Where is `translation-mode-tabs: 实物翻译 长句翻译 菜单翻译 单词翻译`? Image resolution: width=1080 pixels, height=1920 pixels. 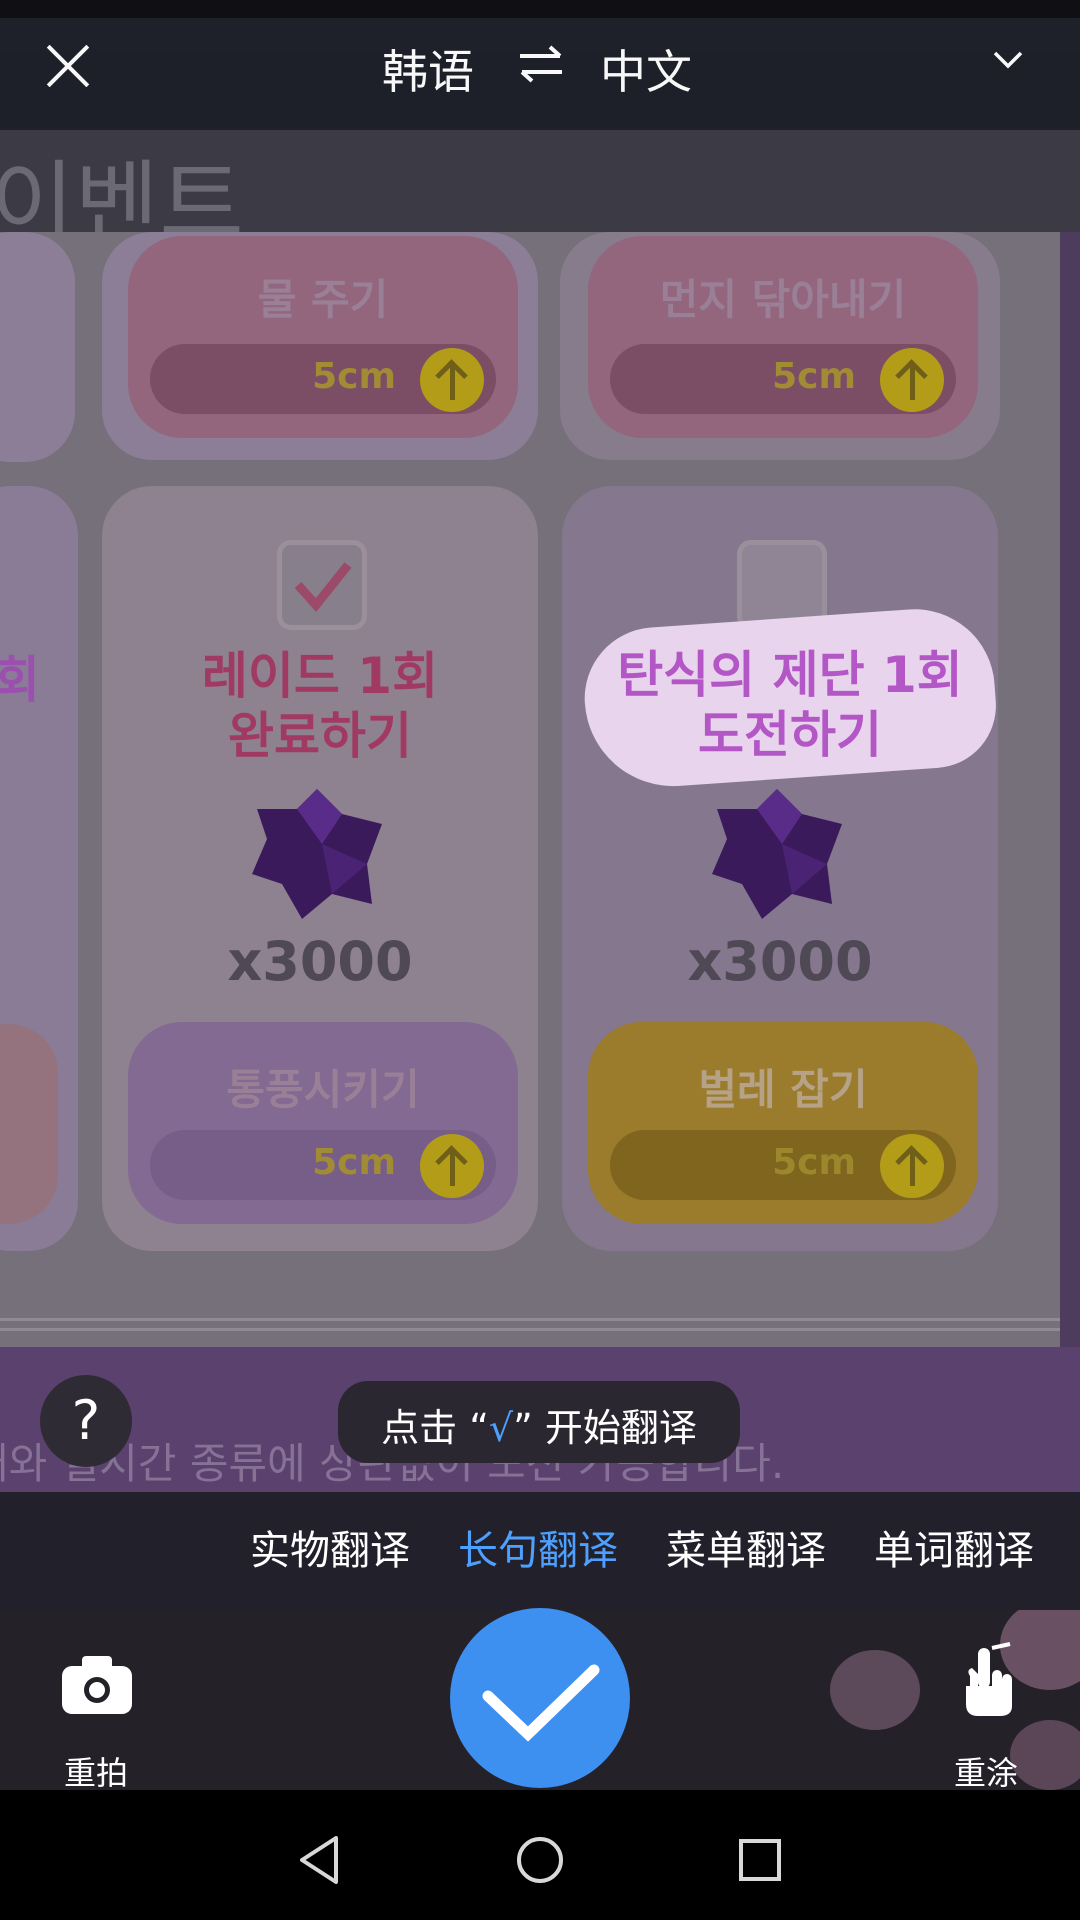 translation-mode-tabs: 实物翻译 长句翻译 菜单翻译 单词翻译 is located at coordinates (540, 1551).